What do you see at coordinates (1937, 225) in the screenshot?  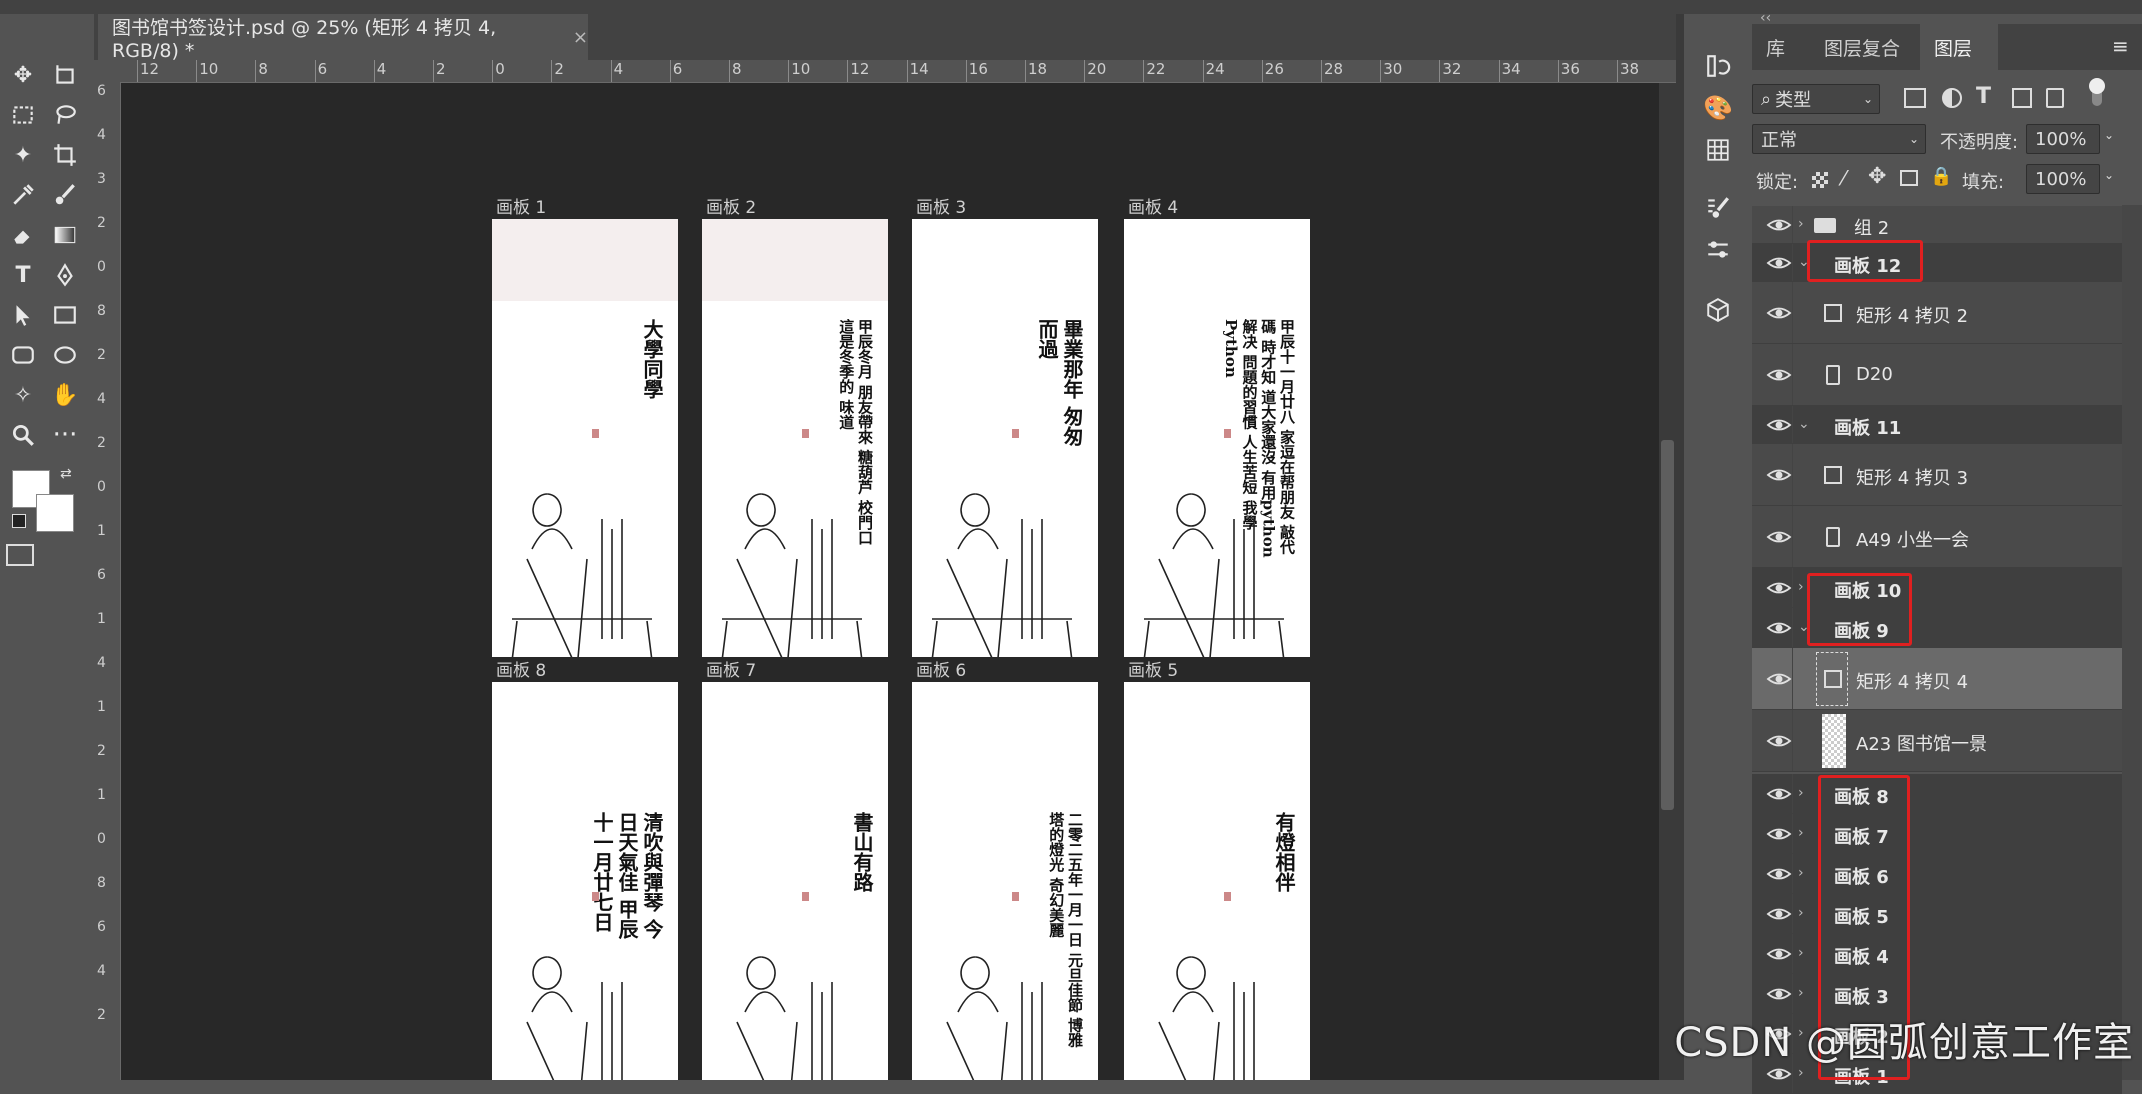 I see `layer-row: › 组 2` at bounding box center [1937, 225].